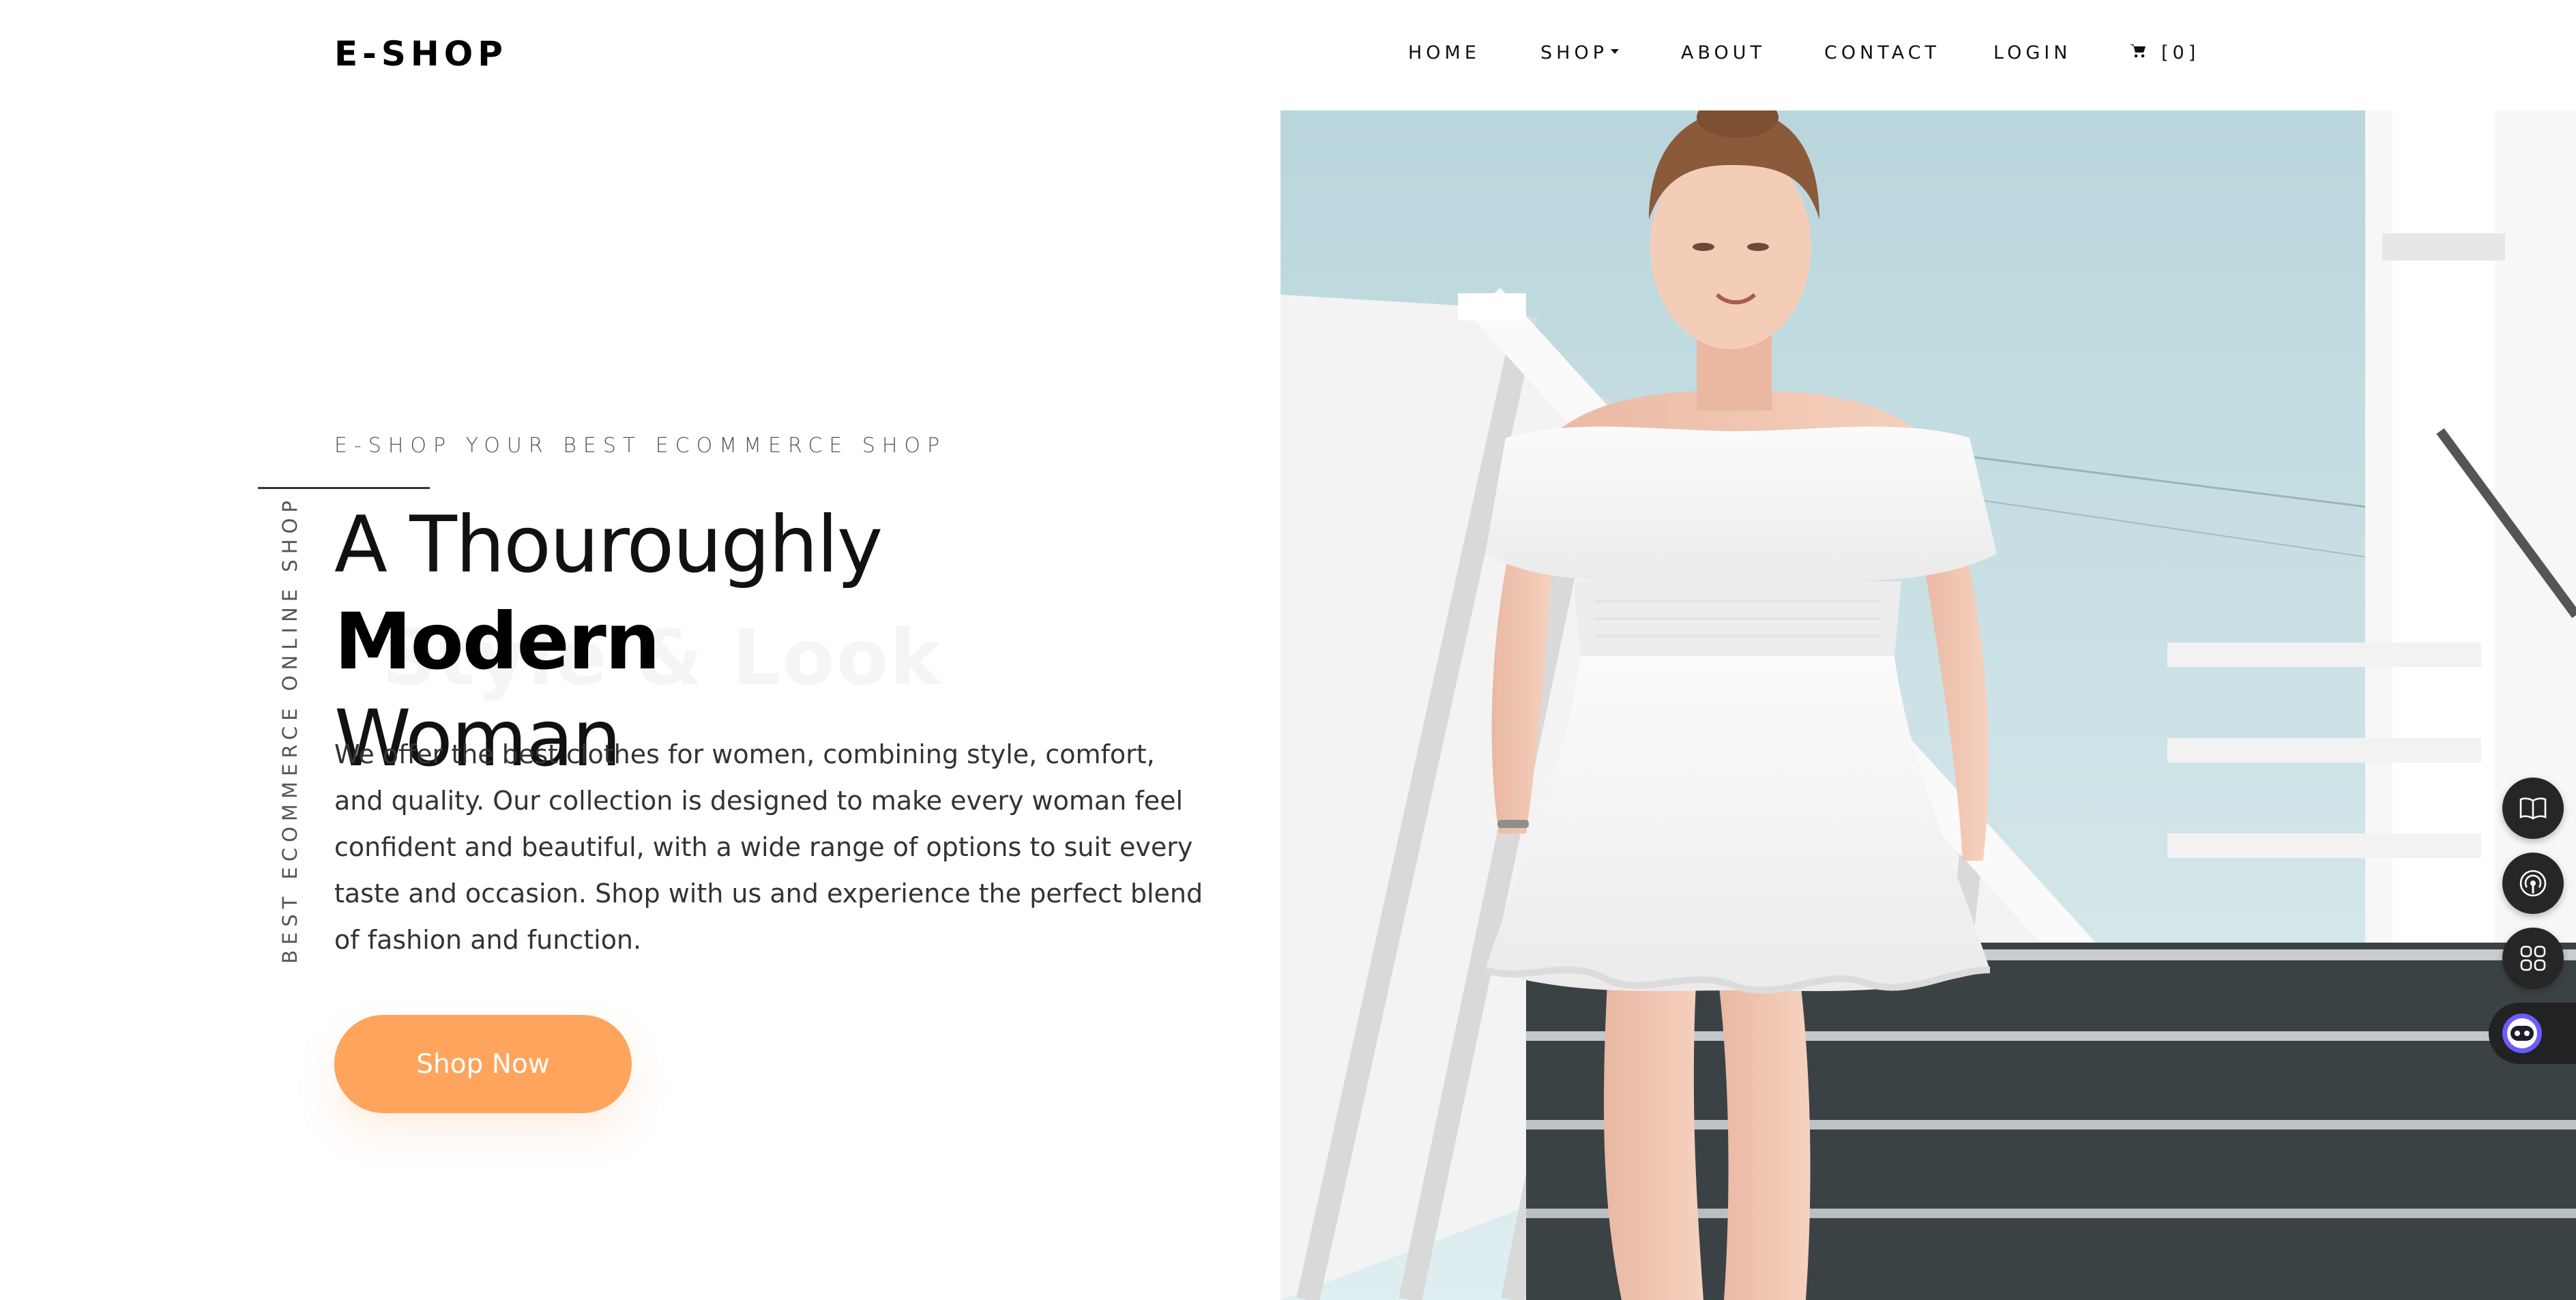 The width and height of the screenshot is (2576, 1300). I want to click on book-icon, so click(2533, 808).